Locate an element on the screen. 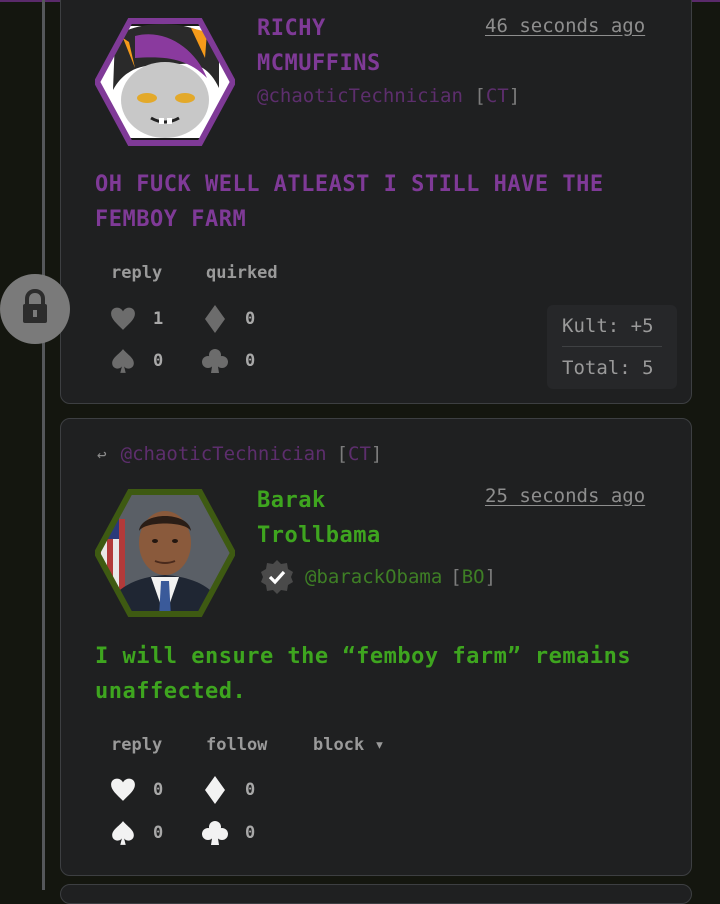 This screenshot has height=904, width=720. heart-stat: 1 is located at coordinates (136, 319).